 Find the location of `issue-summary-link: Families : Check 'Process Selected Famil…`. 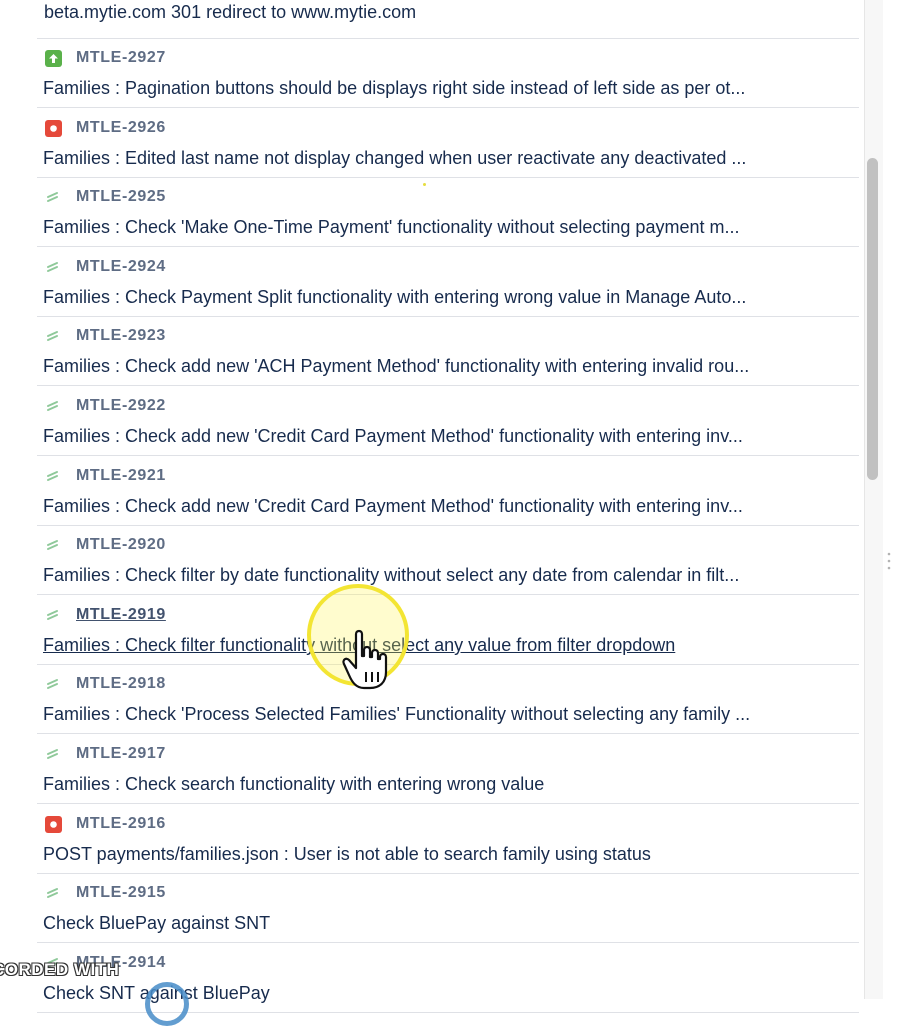

issue-summary-link: Families : Check 'Process Selected Famil… is located at coordinates (447, 714).